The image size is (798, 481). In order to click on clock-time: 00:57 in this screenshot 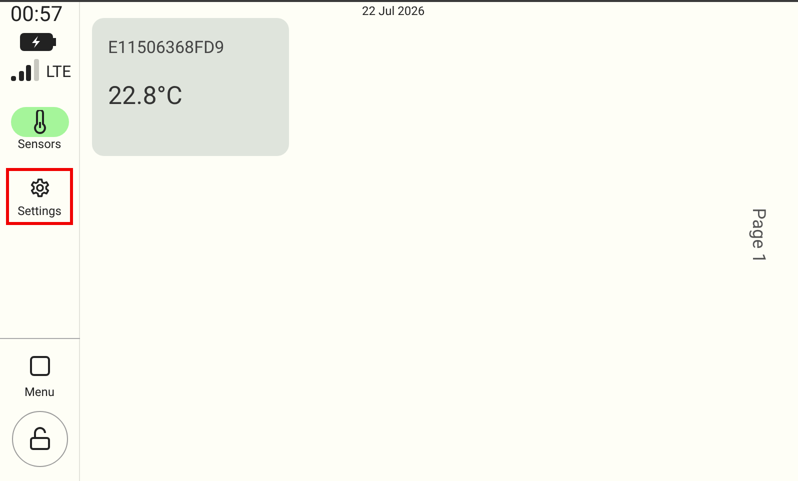, I will do `click(36, 15)`.